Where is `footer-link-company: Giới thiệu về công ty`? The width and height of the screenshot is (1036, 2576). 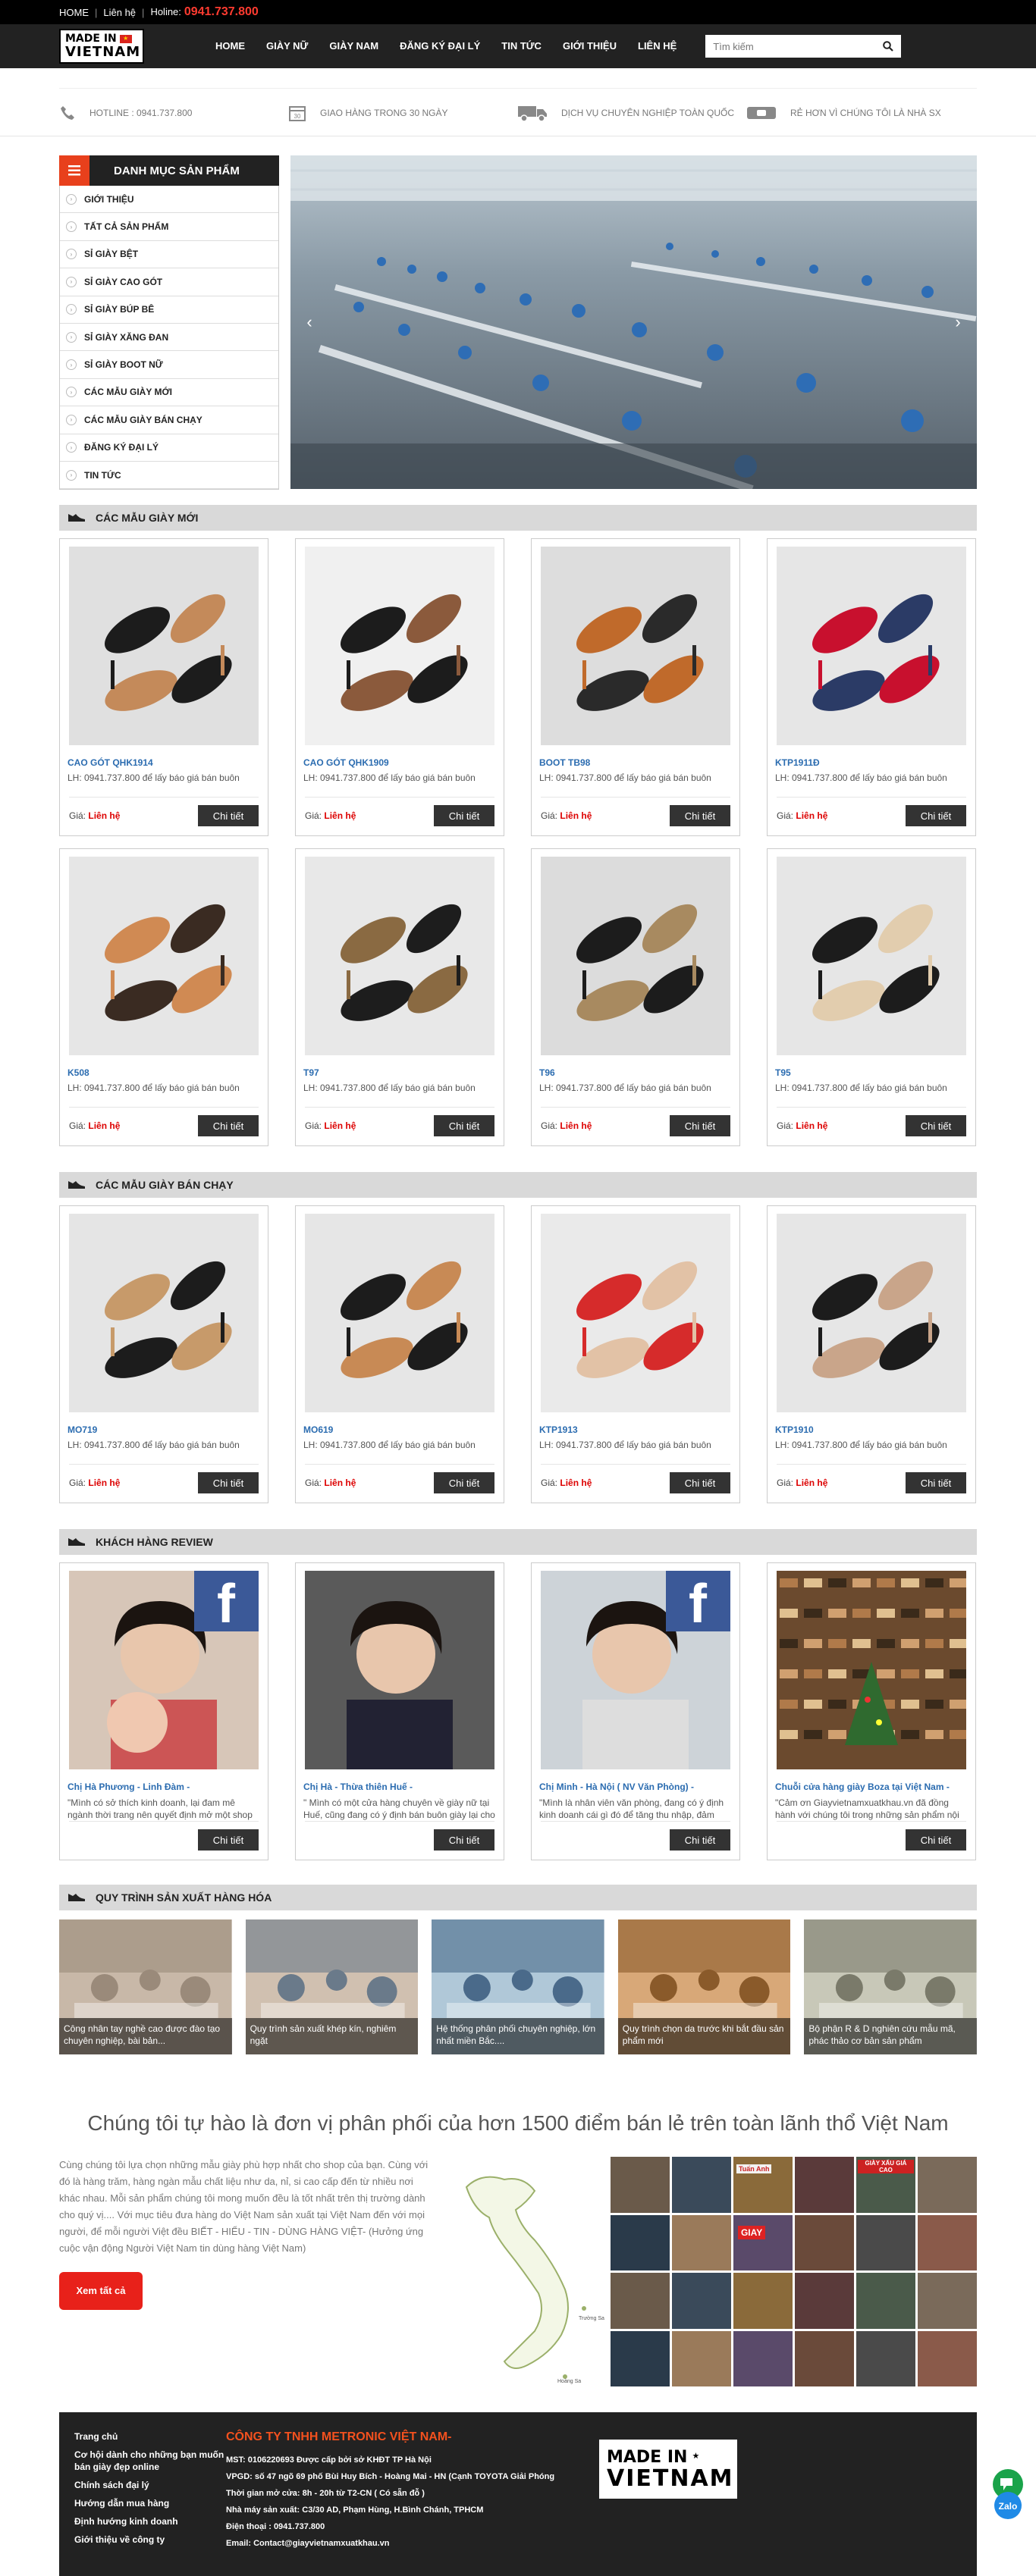
footer-link-company: Giới thiệu về công ty is located at coordinates (150, 2540).